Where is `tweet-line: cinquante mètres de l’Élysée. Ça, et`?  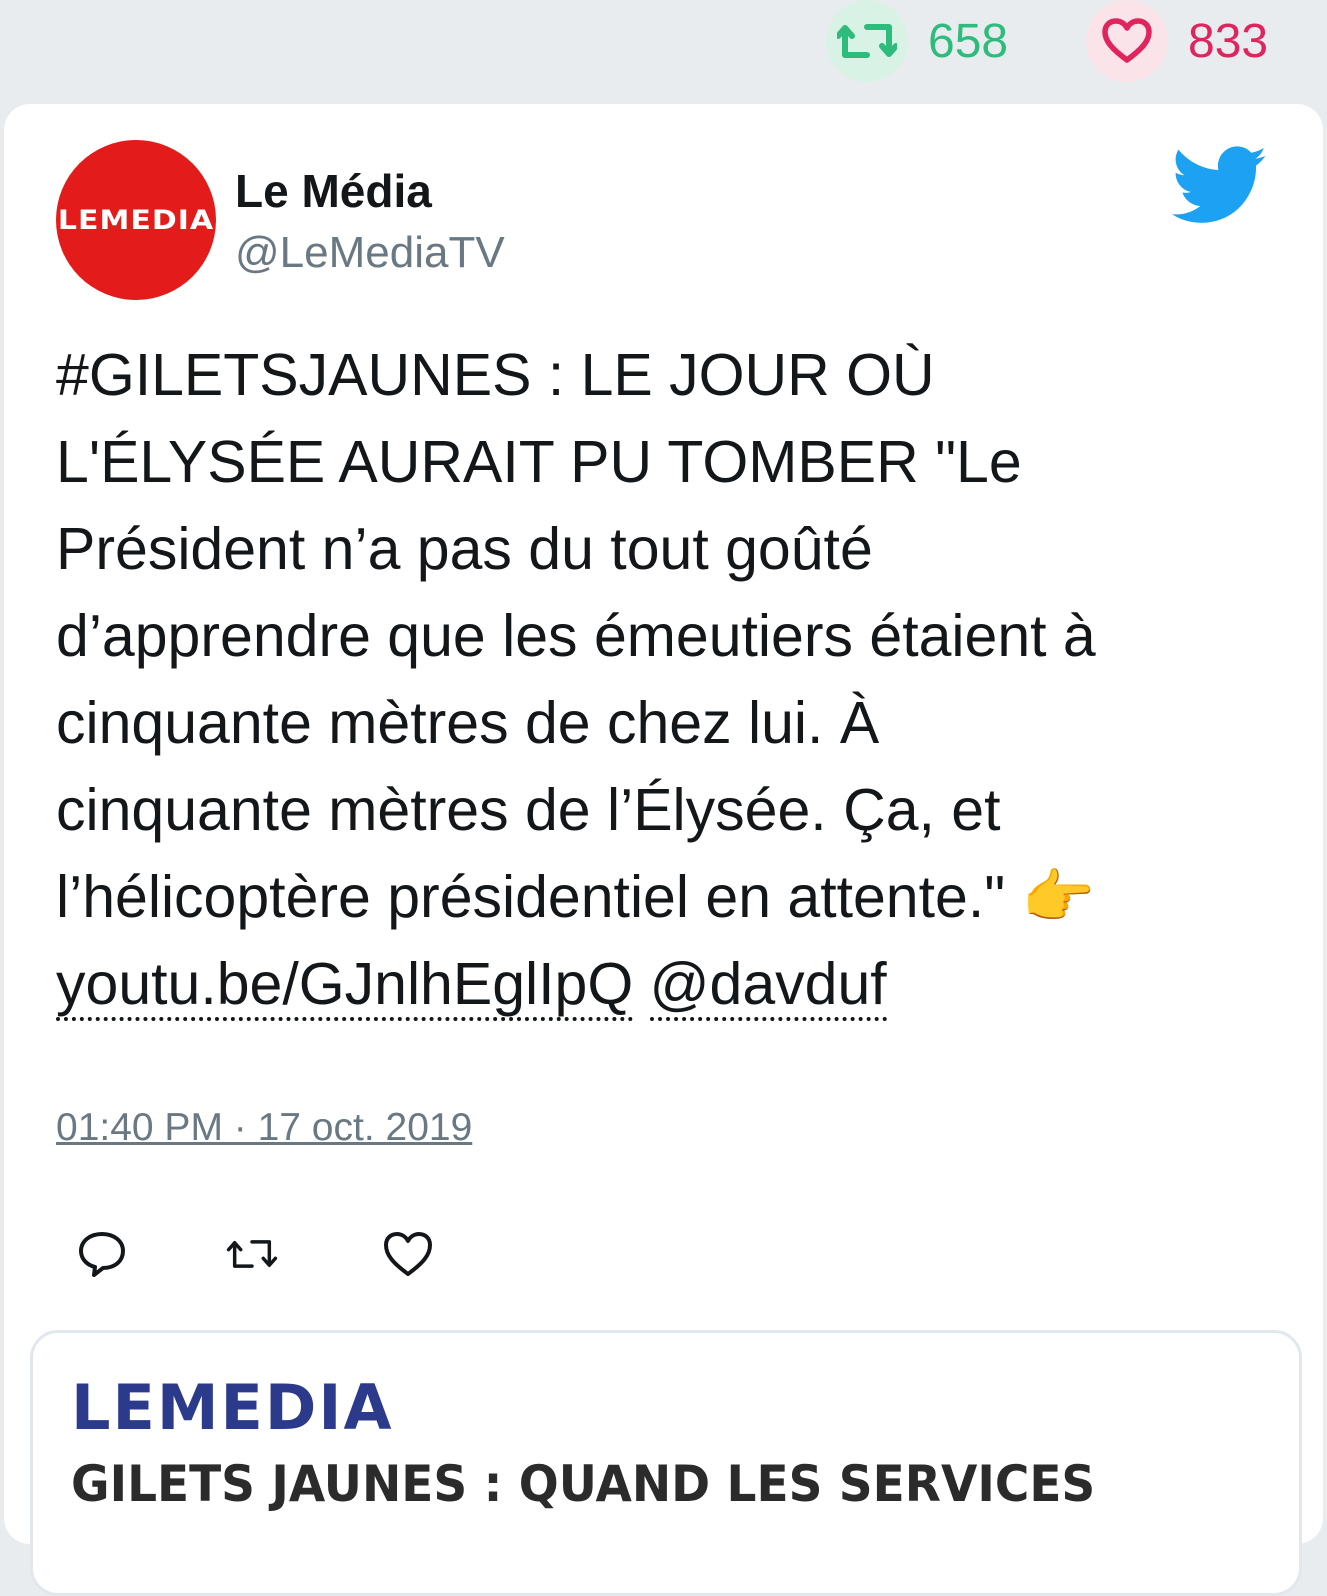
tweet-line: cinquante mètres de l’Élysée. Ça, et is located at coordinates (528, 810).